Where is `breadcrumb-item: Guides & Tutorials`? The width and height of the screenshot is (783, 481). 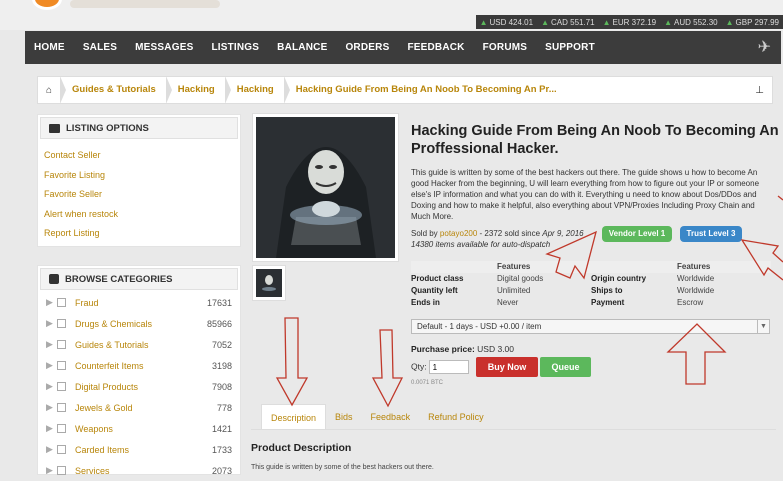
breadcrumb-item: Guides & Tutorials is located at coordinates (113, 90).